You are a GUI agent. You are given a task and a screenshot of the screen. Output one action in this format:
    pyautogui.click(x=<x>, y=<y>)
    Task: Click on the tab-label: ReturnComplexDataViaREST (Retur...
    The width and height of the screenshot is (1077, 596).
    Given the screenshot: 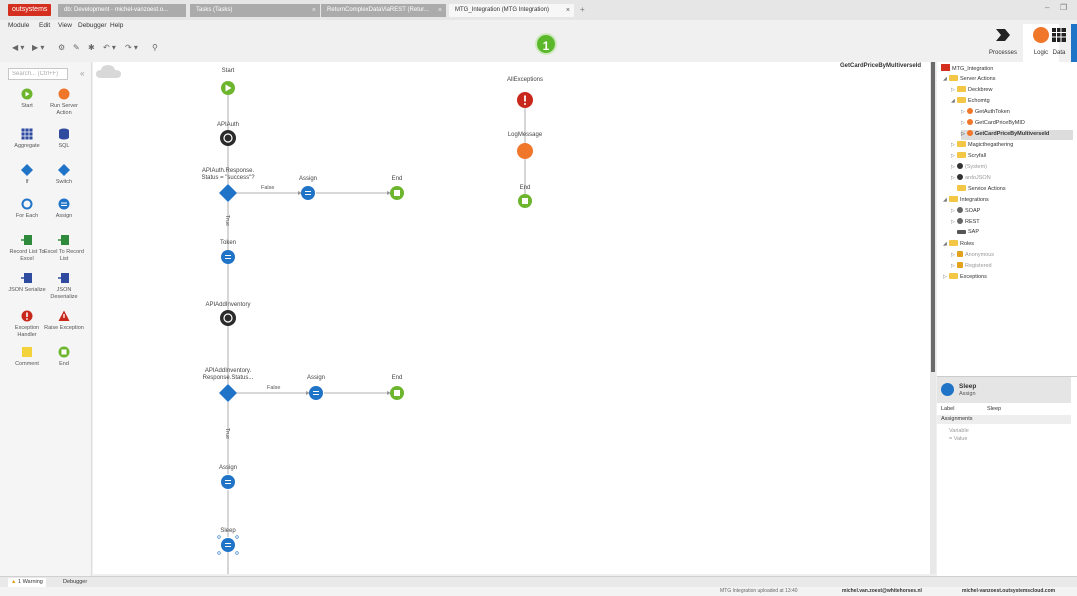 What is the action you would take?
    pyautogui.click(x=378, y=10)
    